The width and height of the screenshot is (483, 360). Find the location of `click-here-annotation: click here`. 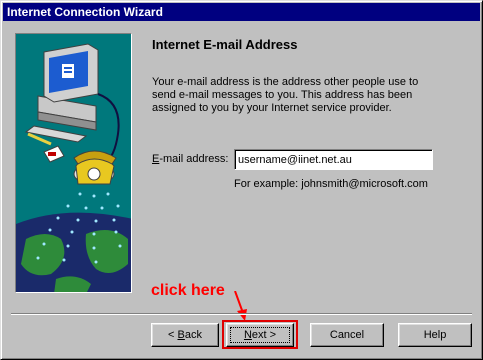

click-here-annotation: click here is located at coordinates (188, 290).